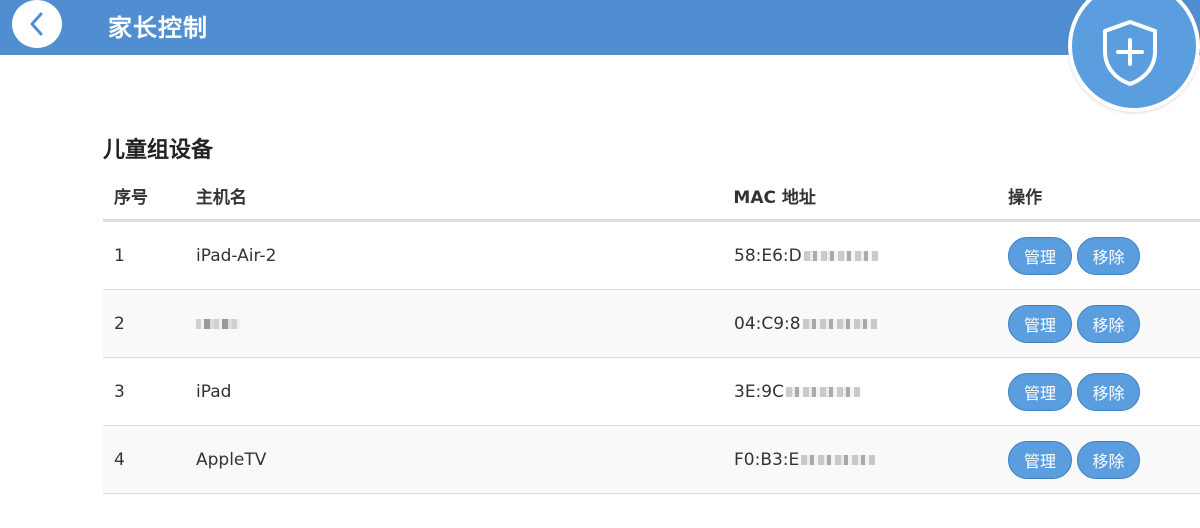 The height and width of the screenshot is (528, 1200). What do you see at coordinates (600, 27) in the screenshot?
I see `top-bar: 家长控制` at bounding box center [600, 27].